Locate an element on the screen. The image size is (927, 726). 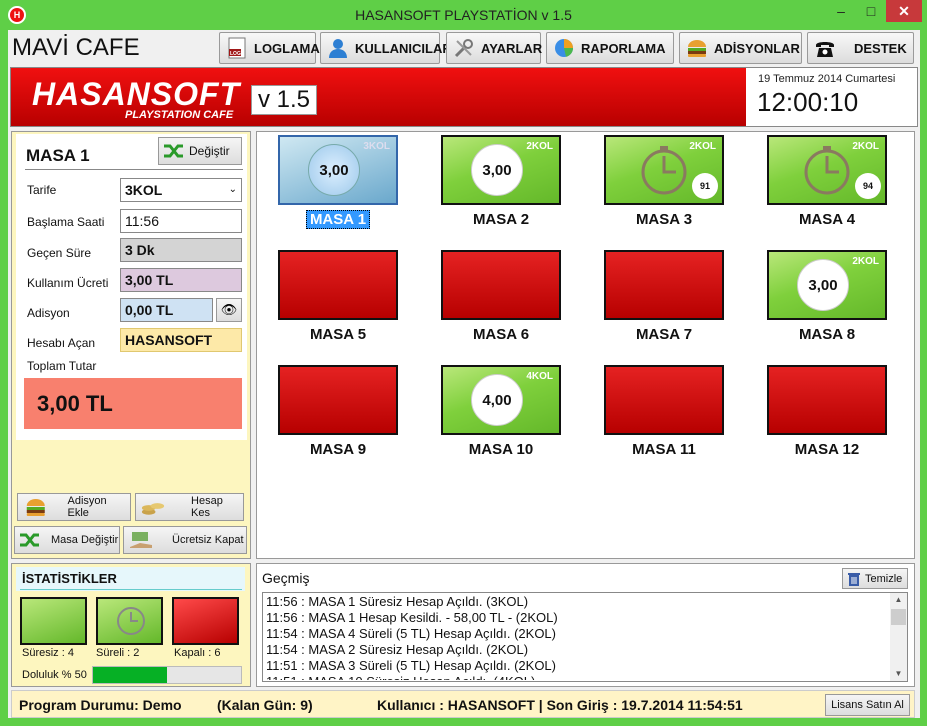
add-order-button: Adisyon Ekle is located at coordinates (74, 507).